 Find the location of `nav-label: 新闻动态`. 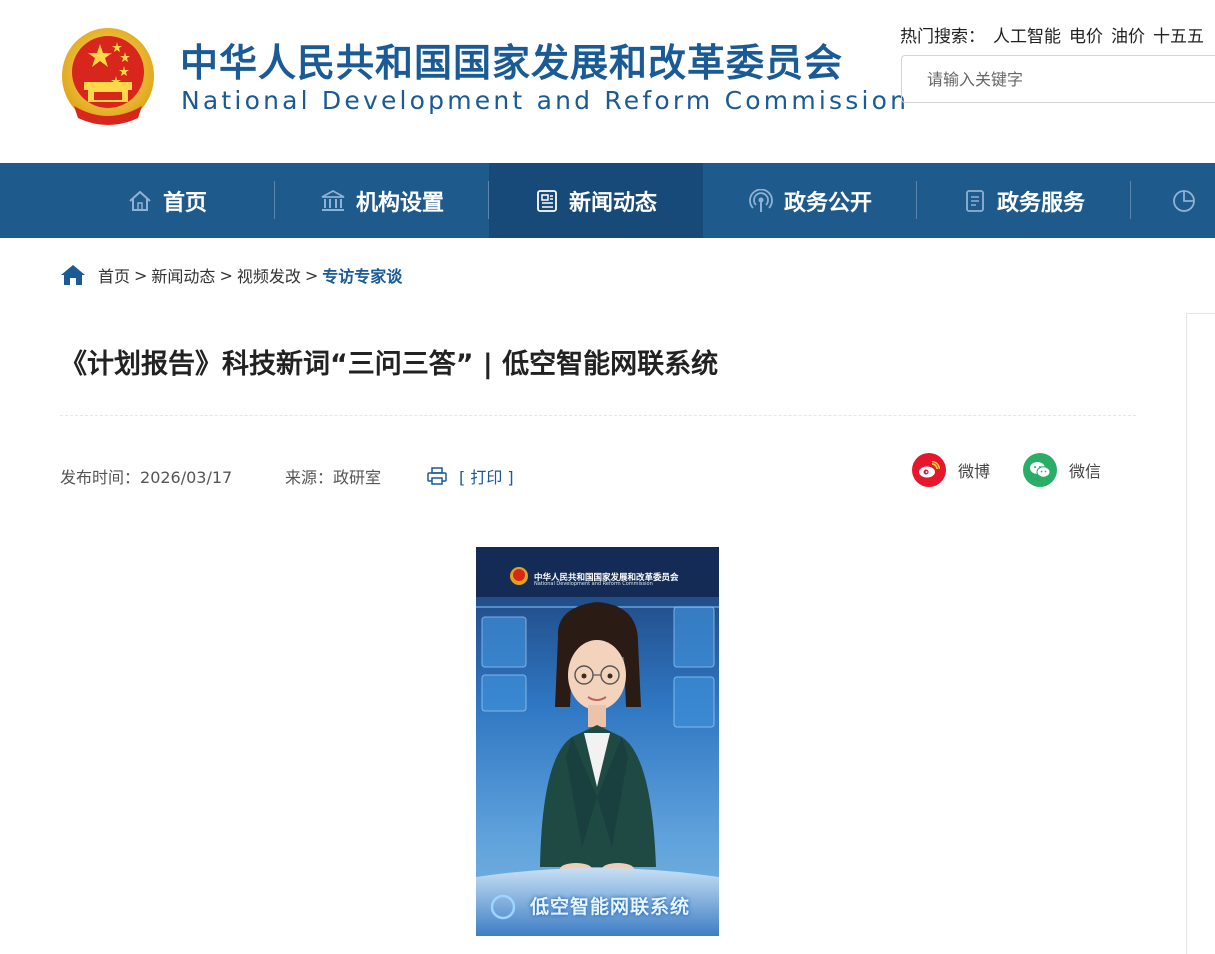

nav-label: 新闻动态 is located at coordinates (612, 203).